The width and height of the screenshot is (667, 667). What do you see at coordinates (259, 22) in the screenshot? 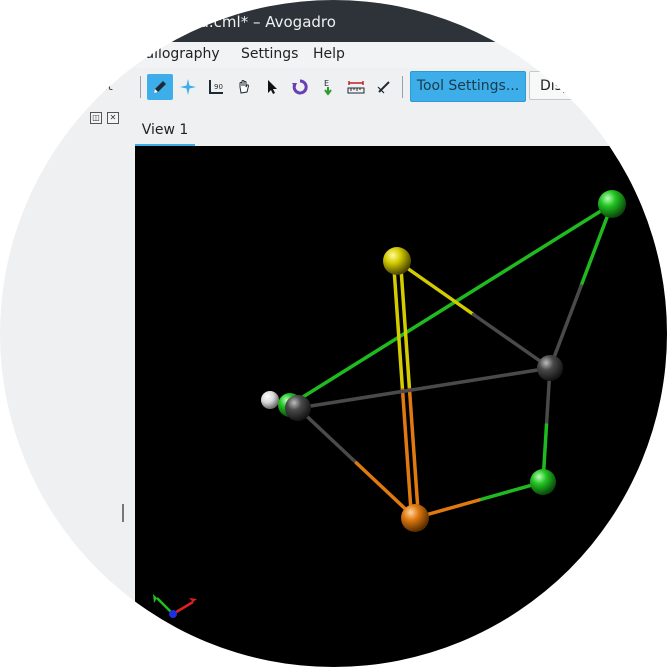
I see `window-title: ked.cml* – Avogadro` at bounding box center [259, 22].